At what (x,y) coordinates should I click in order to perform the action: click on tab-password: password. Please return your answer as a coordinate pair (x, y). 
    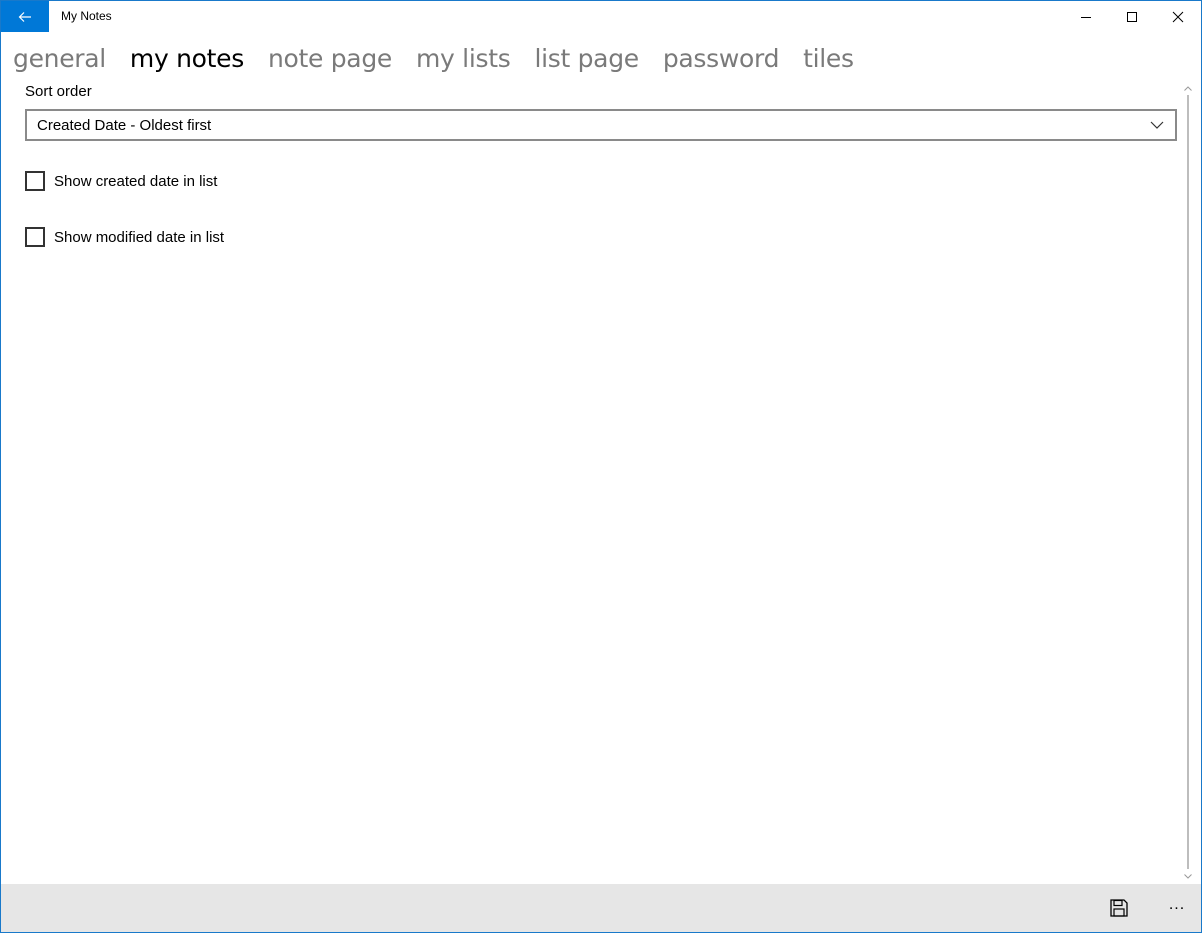
    Looking at the image, I should click on (721, 59).